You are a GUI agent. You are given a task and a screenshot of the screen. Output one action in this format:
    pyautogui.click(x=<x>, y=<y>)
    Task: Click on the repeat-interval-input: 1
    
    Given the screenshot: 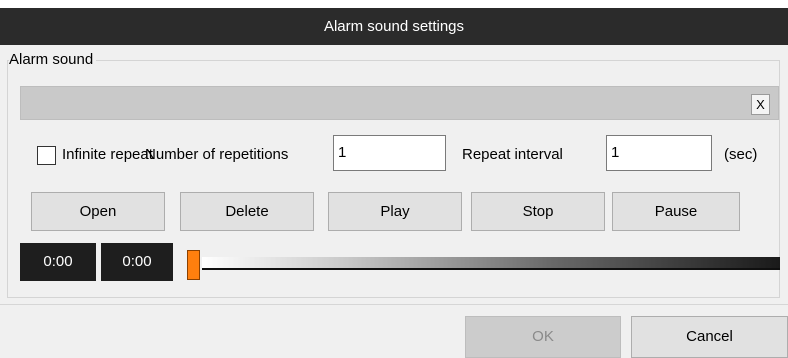 What is the action you would take?
    pyautogui.click(x=659, y=153)
    